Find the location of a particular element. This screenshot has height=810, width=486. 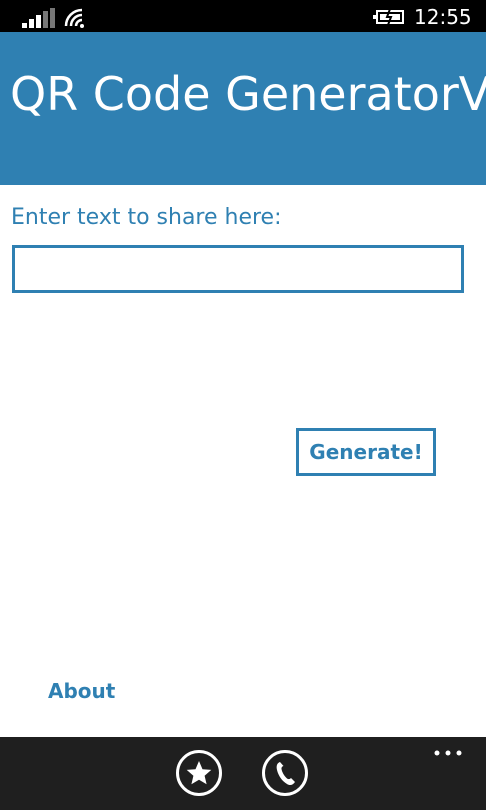

favorite-button is located at coordinates (199, 773).